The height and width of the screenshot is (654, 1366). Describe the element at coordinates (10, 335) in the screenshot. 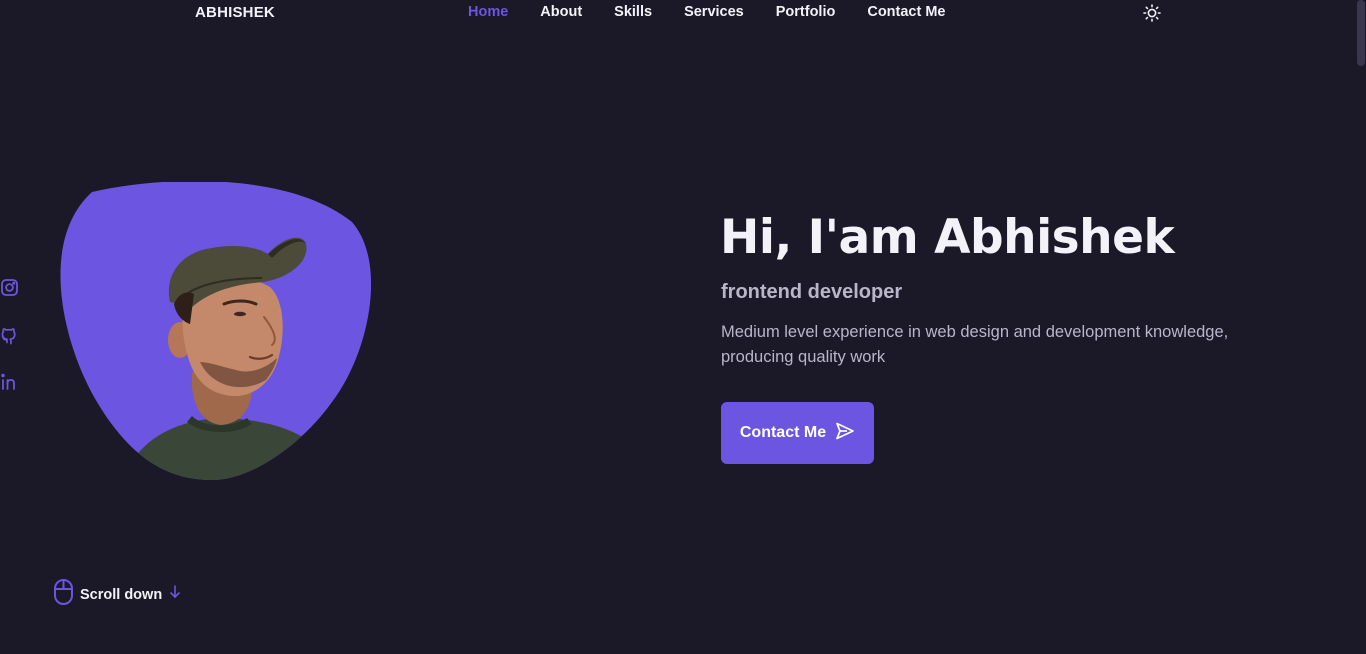

I see `github-icon` at that location.